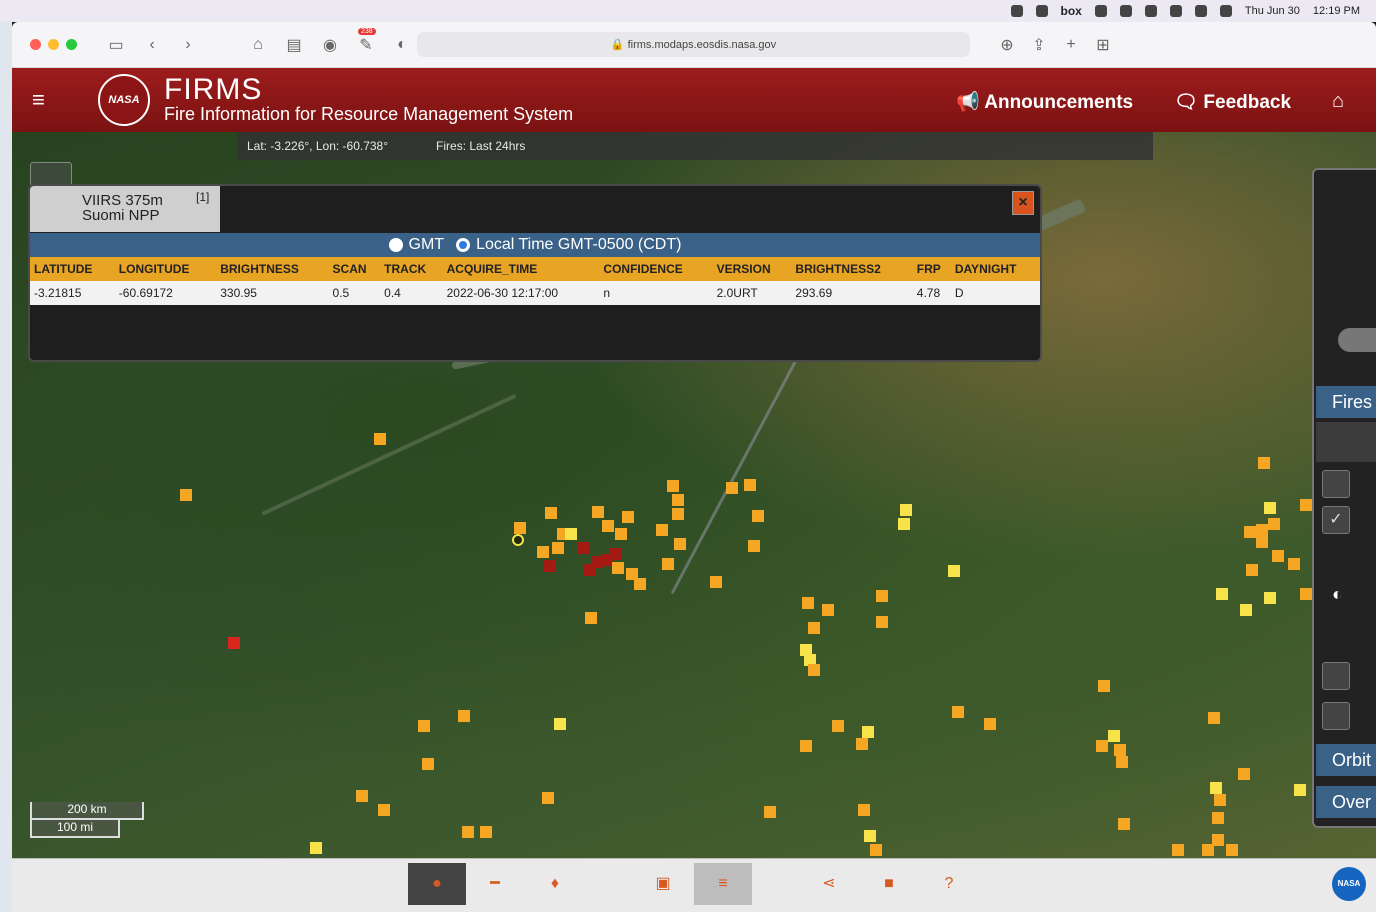 This screenshot has height=912, width=1376. What do you see at coordinates (1346, 802) in the screenshot?
I see `overlay-button: Over` at bounding box center [1346, 802].